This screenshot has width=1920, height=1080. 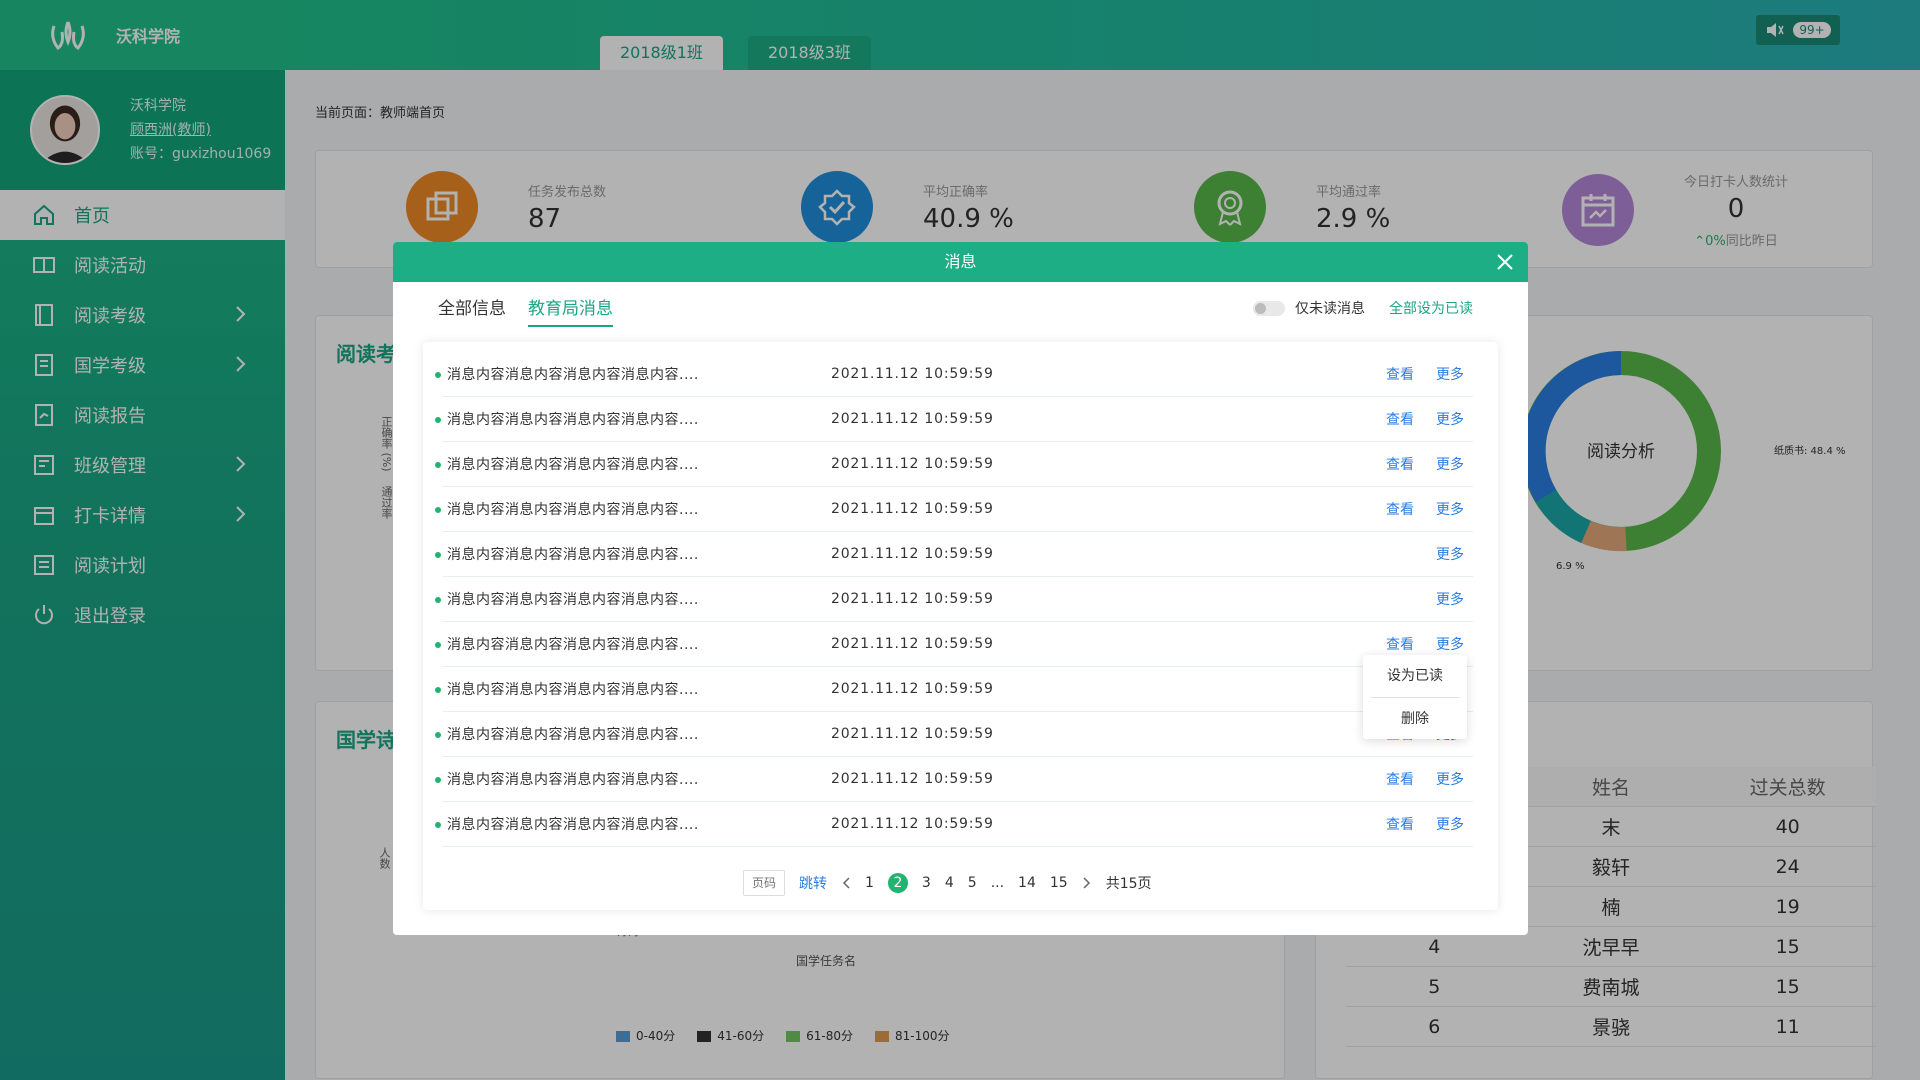 I want to click on jump-button: 跳转, so click(x=813, y=883).